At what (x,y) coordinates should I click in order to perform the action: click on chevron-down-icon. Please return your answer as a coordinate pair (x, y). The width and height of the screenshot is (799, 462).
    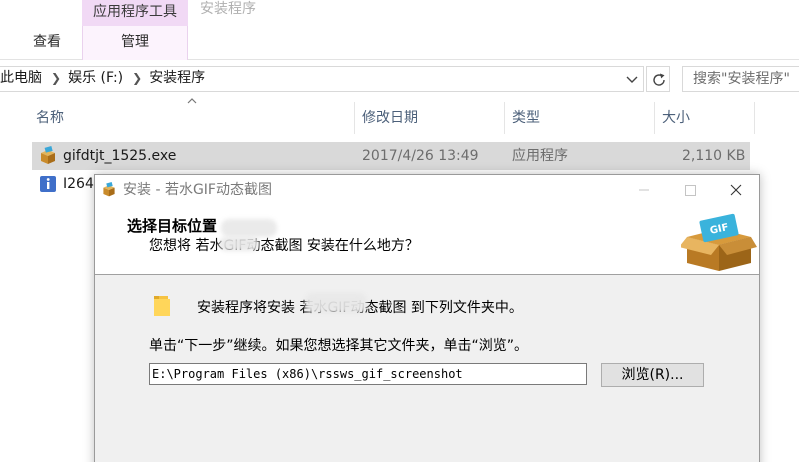
    Looking at the image, I should click on (632, 79).